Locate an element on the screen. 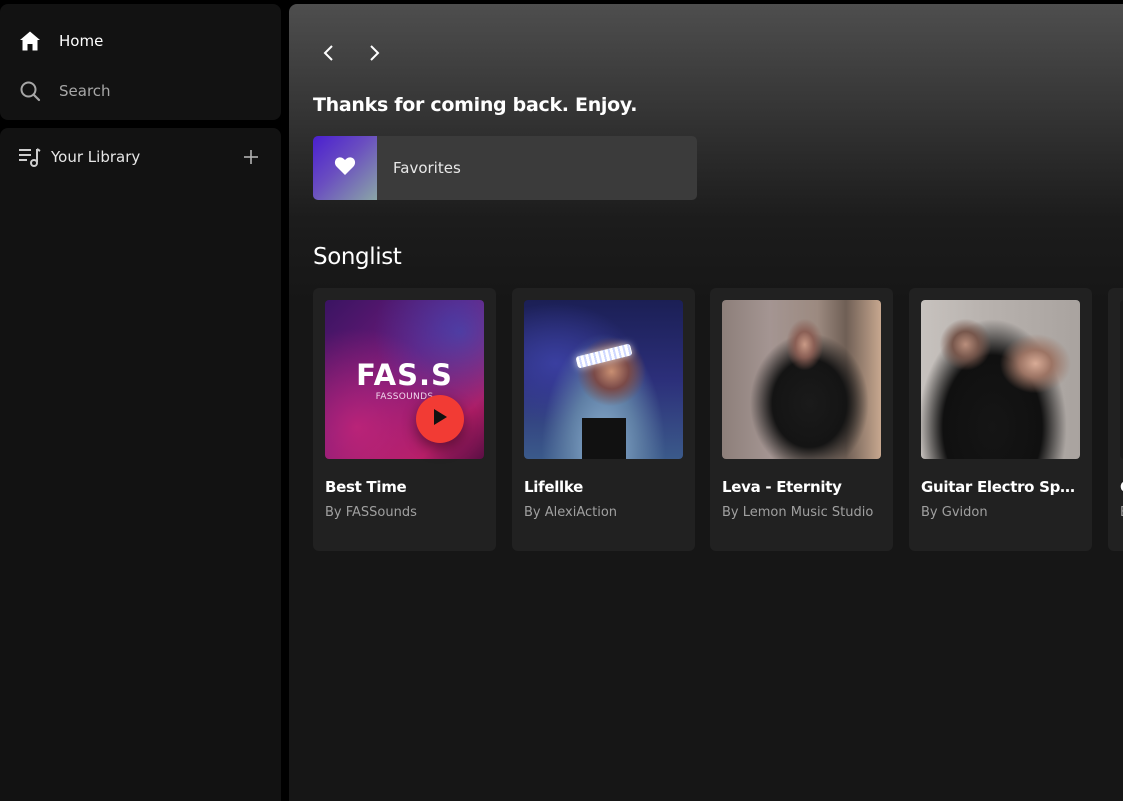 This screenshot has width=1123, height=801. song-card: Lifellke By AlexiAction is located at coordinates (603, 419).